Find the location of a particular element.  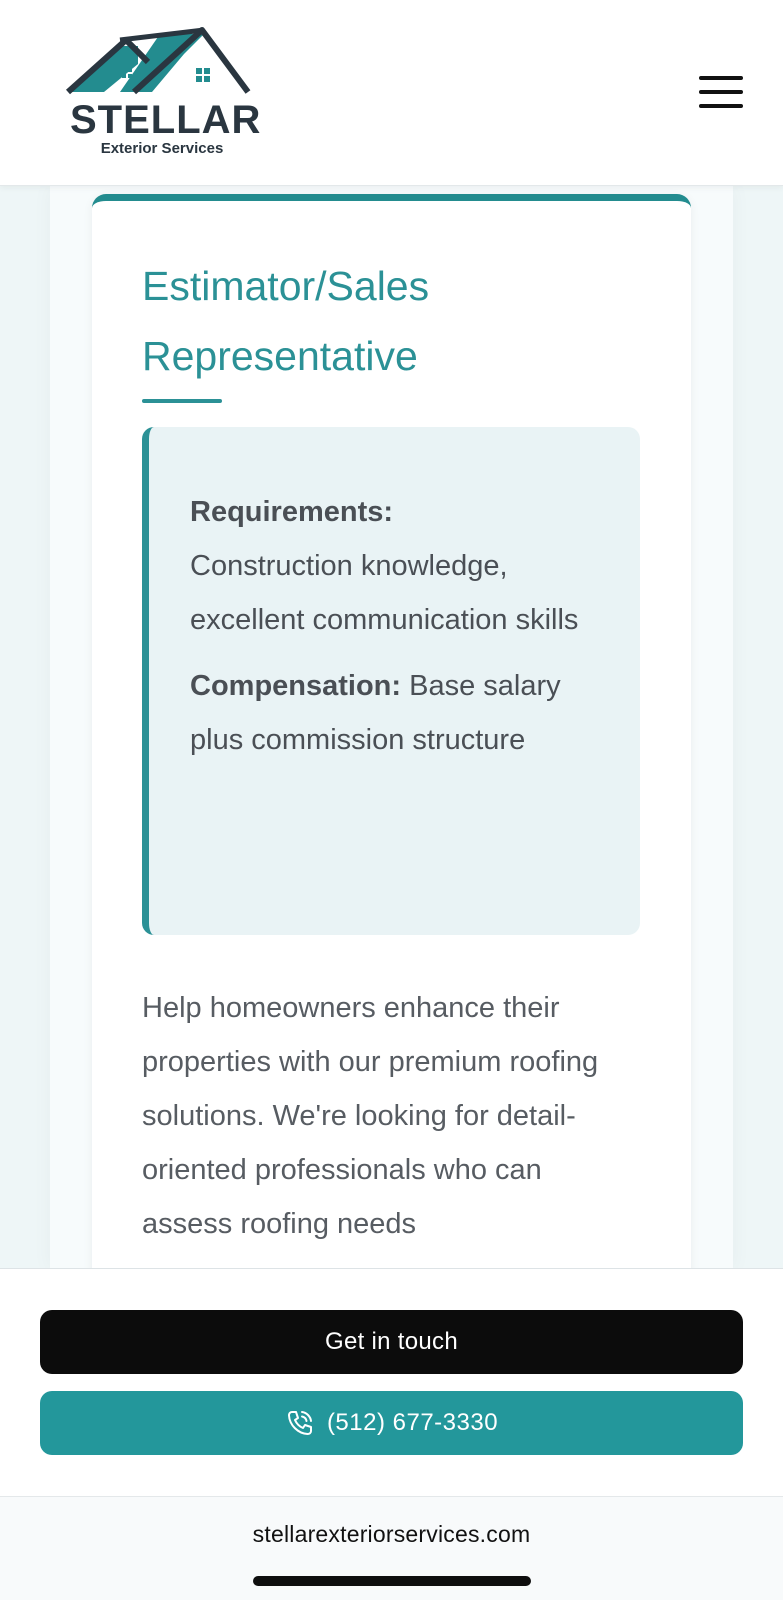

call-phone-button: (512) 677-3330 is located at coordinates (391, 1423).